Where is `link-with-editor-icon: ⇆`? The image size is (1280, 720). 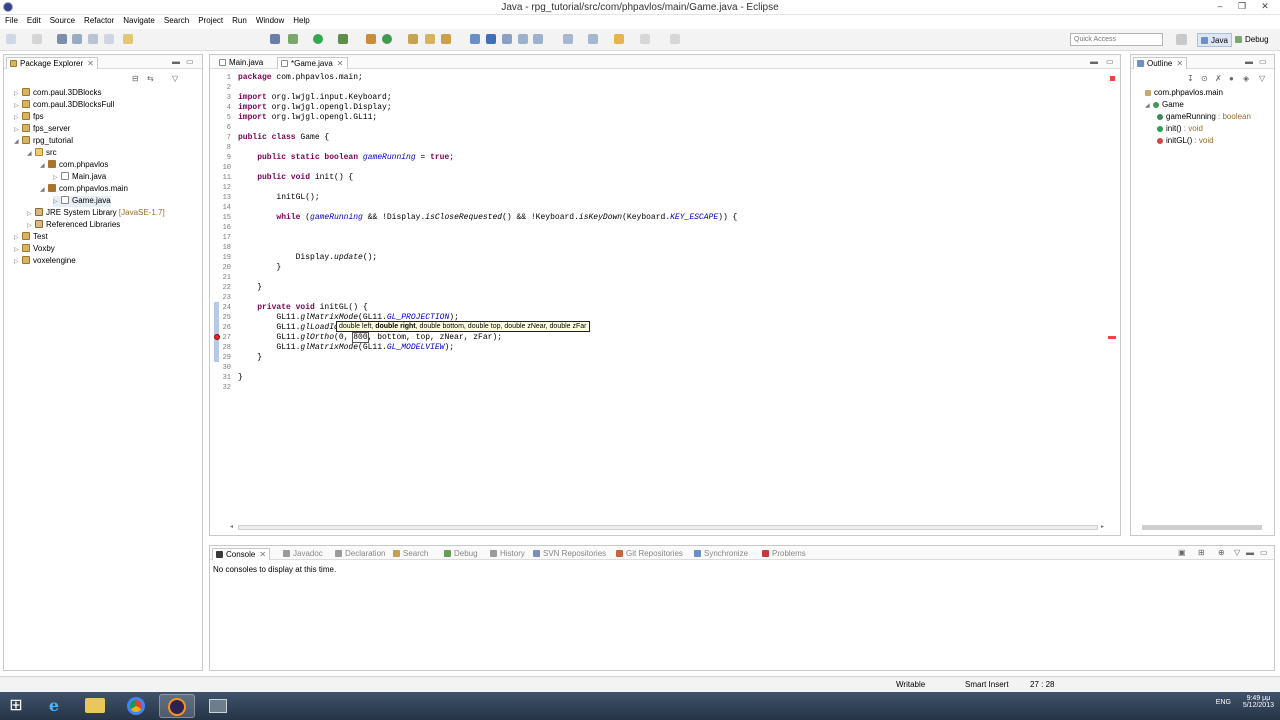
link-with-editor-icon: ⇆ is located at coordinates (150, 78).